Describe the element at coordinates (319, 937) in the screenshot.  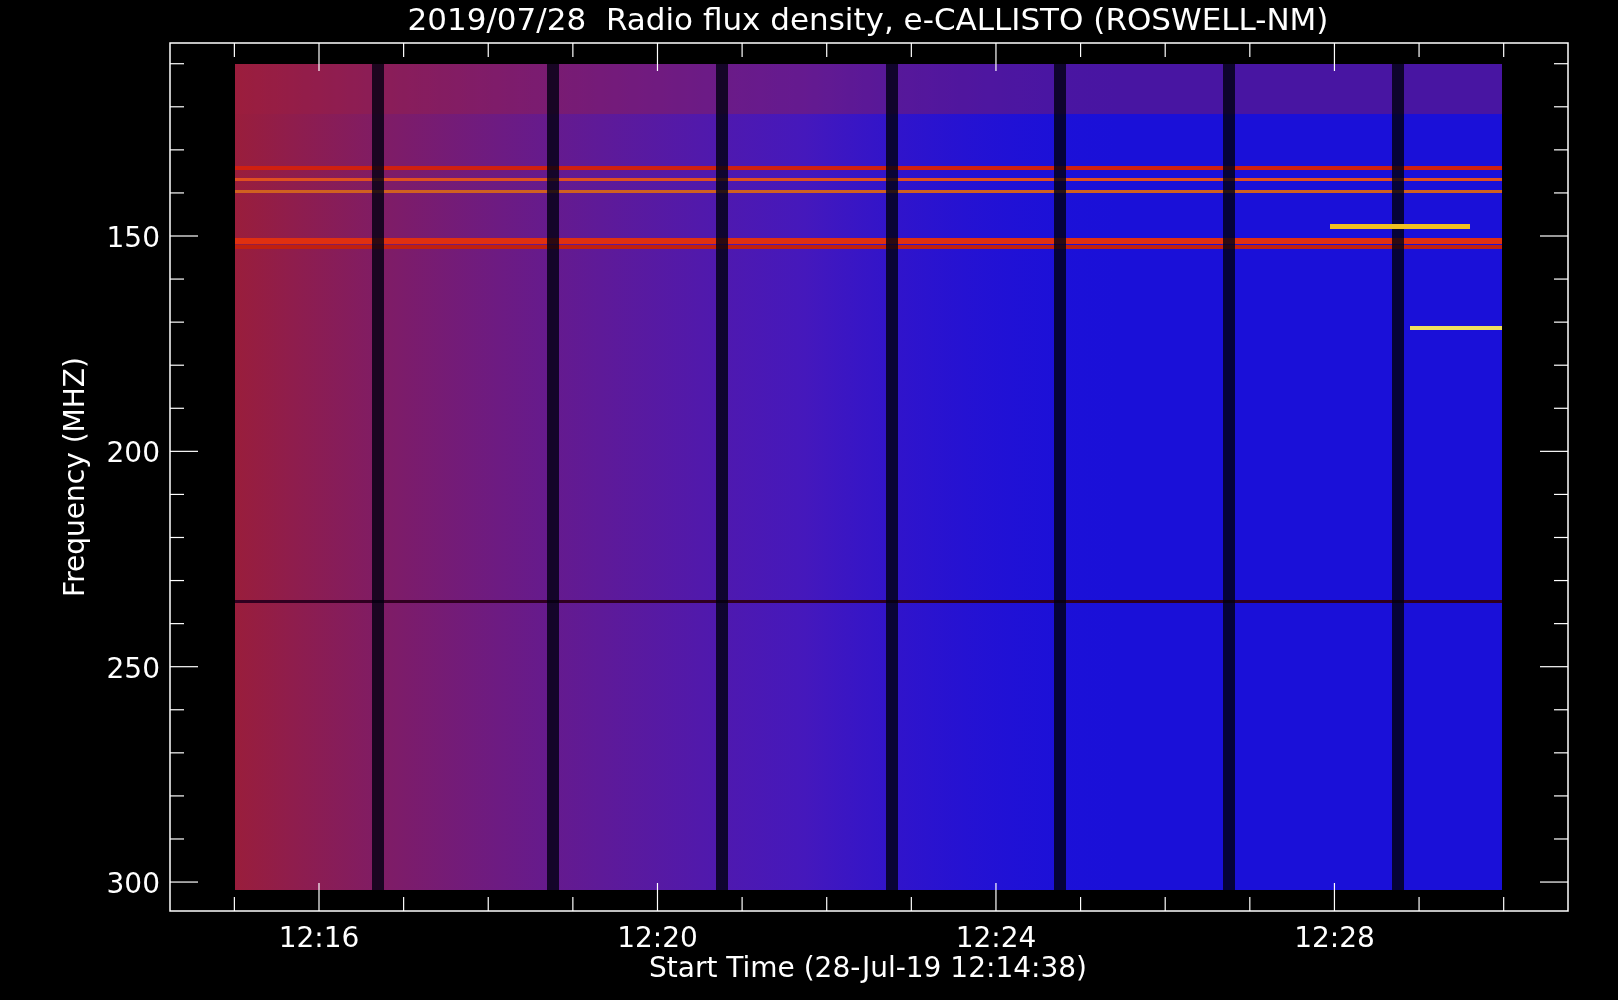
I see `x-tick-label: 12:16` at that location.